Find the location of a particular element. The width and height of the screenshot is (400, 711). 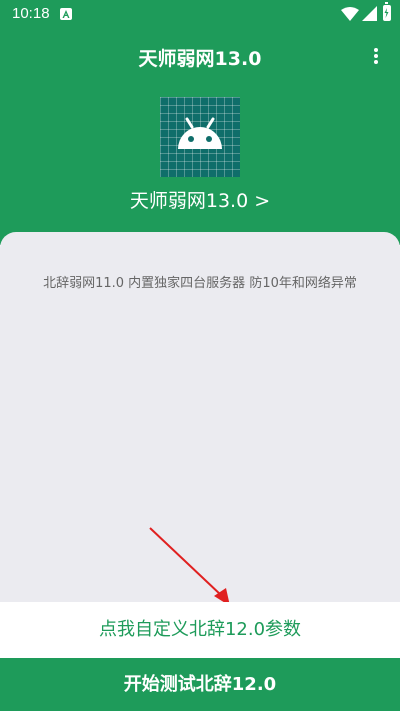

description-text: 北辞弱网11.0 内置独家四台服务器 防10年和网络异常 is located at coordinates (200, 283).